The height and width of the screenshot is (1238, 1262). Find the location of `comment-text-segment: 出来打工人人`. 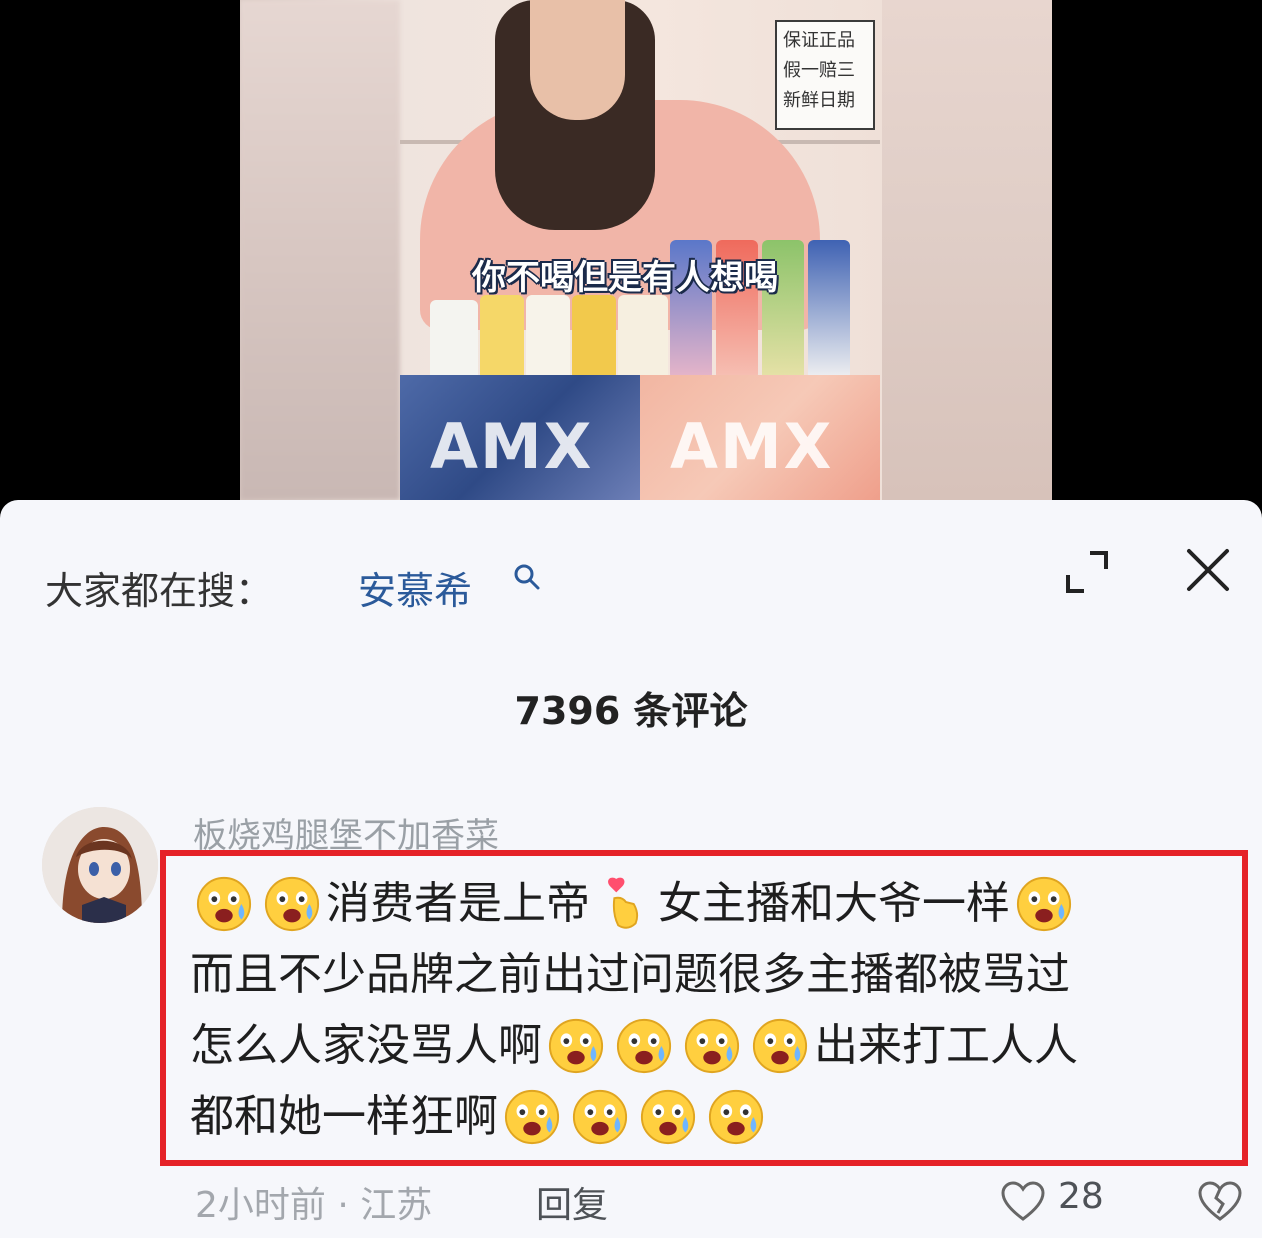

comment-text-segment: 出来打工人人 is located at coordinates (946, 1045).